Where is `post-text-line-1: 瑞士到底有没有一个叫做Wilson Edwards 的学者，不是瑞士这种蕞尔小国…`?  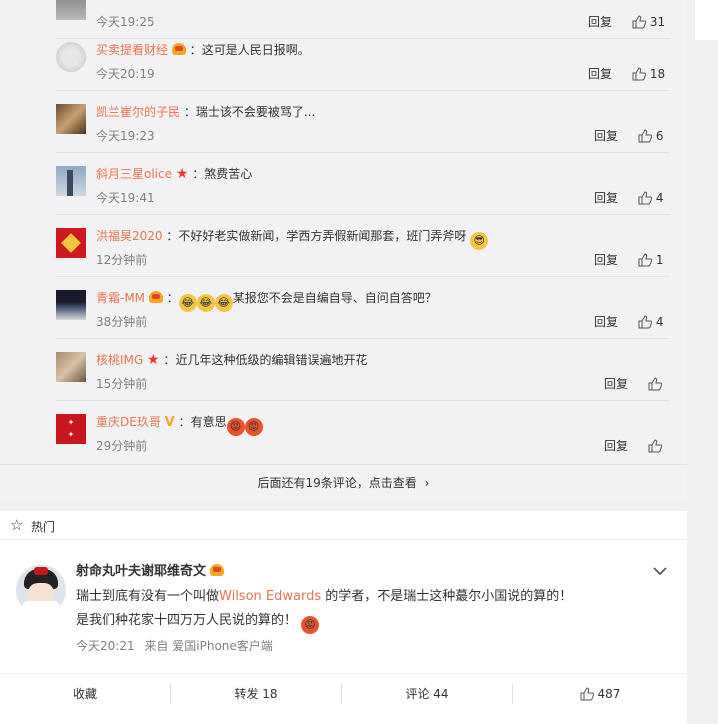 post-text-line-1: 瑞士到底有没有一个叫做Wilson Edwards 的学者，不是瑞士这种蕞尔小国… is located at coordinates (324, 597).